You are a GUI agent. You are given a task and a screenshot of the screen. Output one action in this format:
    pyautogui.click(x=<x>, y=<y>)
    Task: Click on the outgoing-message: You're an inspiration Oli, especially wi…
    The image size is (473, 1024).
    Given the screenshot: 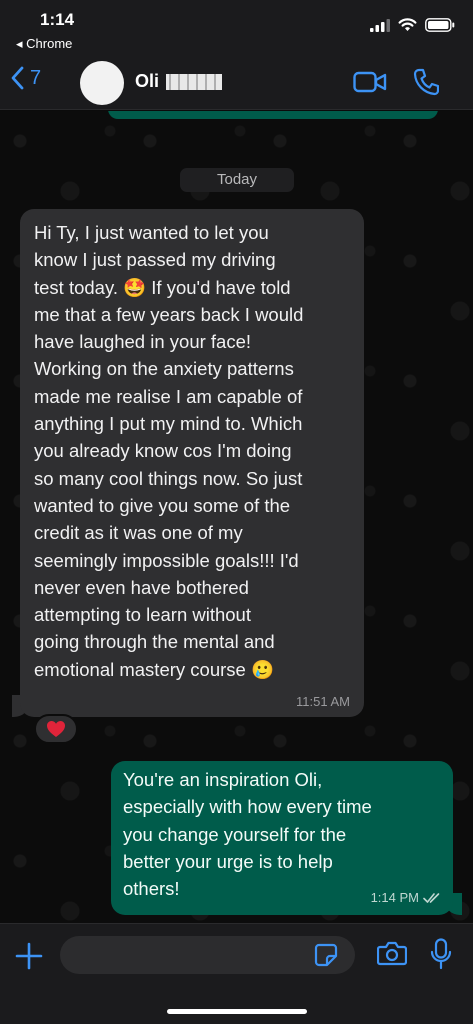 What is the action you would take?
    pyautogui.click(x=282, y=838)
    